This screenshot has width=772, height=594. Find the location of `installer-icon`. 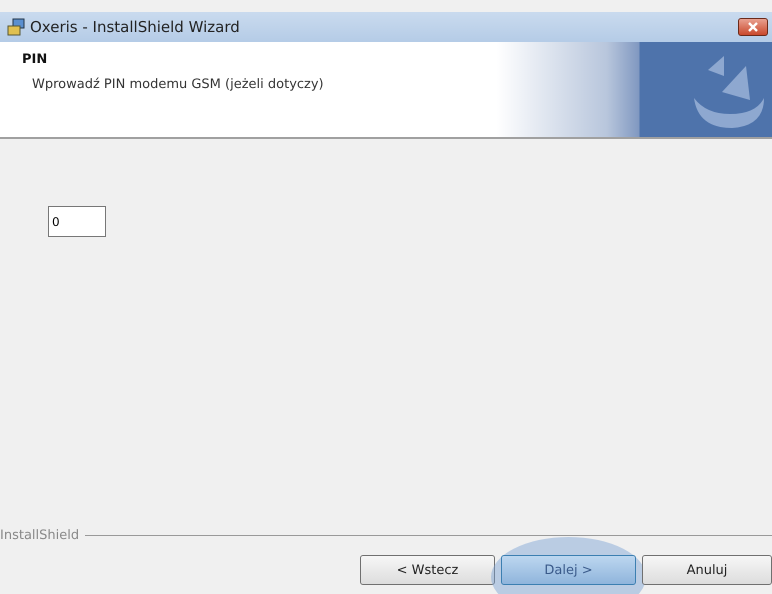

installer-icon is located at coordinates (16, 27).